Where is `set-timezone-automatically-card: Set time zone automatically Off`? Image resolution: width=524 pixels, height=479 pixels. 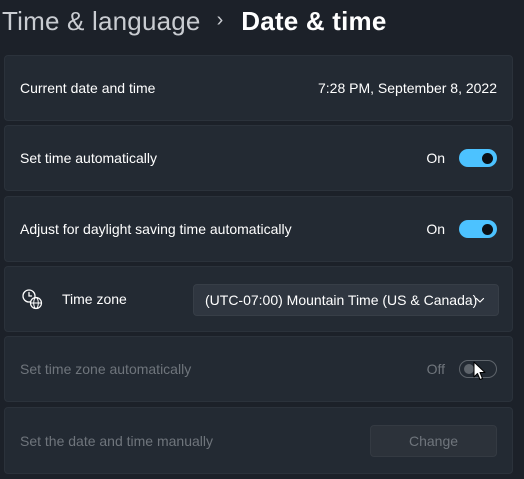 set-timezone-automatically-card: Set time zone automatically Off is located at coordinates (258, 369).